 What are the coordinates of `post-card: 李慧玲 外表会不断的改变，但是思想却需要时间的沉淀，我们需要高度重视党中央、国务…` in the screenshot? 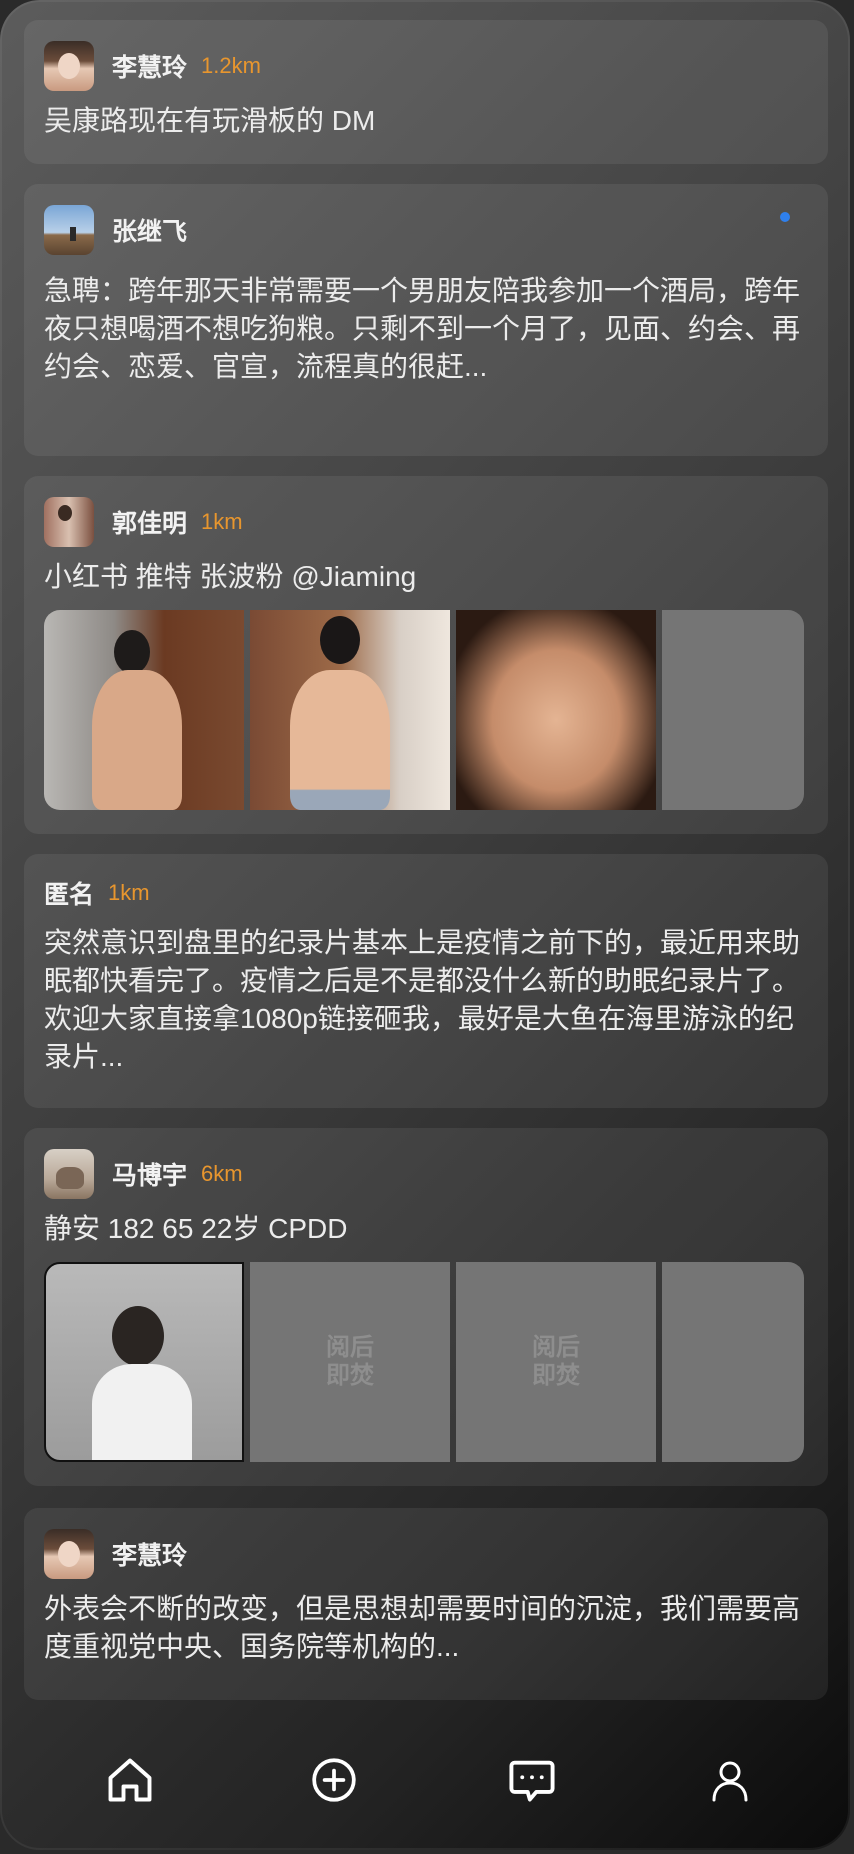 It's located at (426, 1604).